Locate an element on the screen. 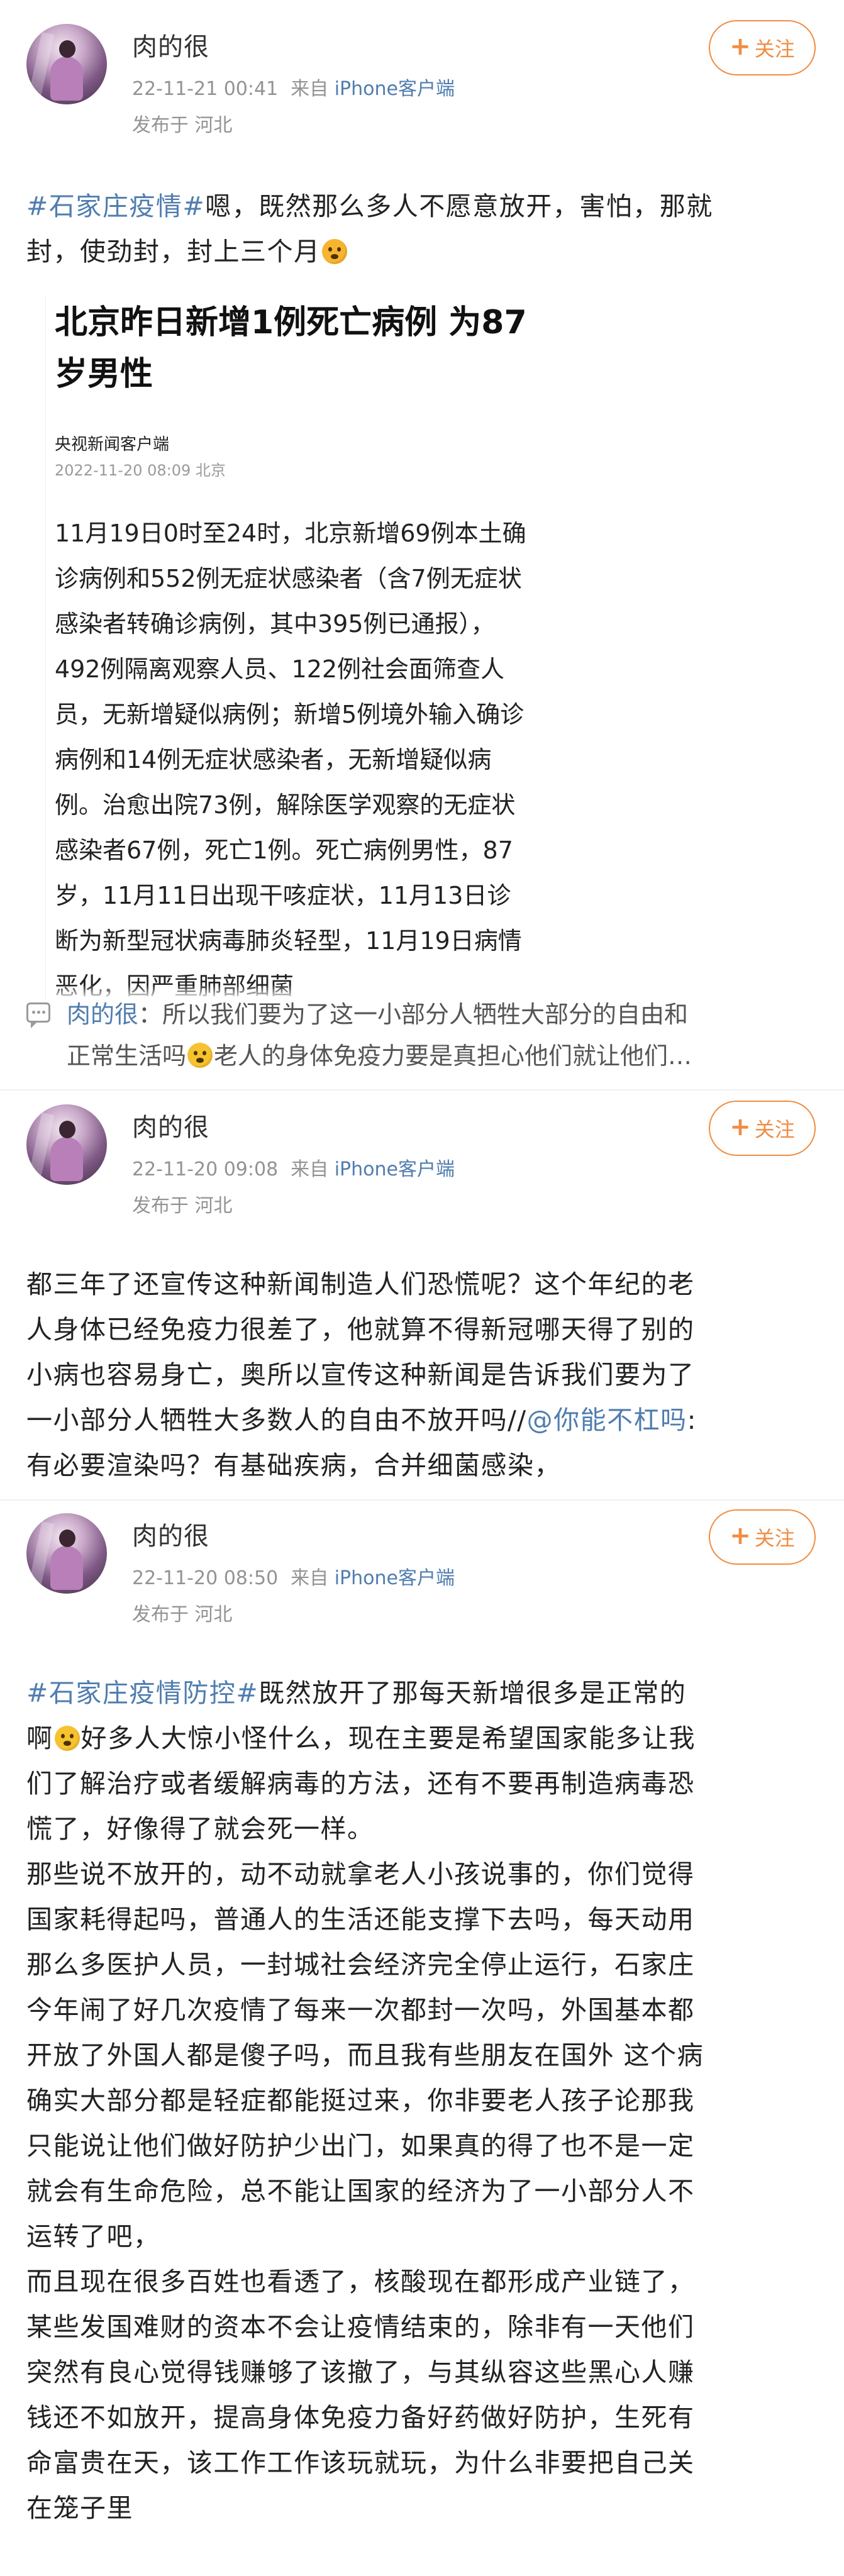  post-meta: 22-11-21 00:41 来自 iPhone客户端 is located at coordinates (293, 87).